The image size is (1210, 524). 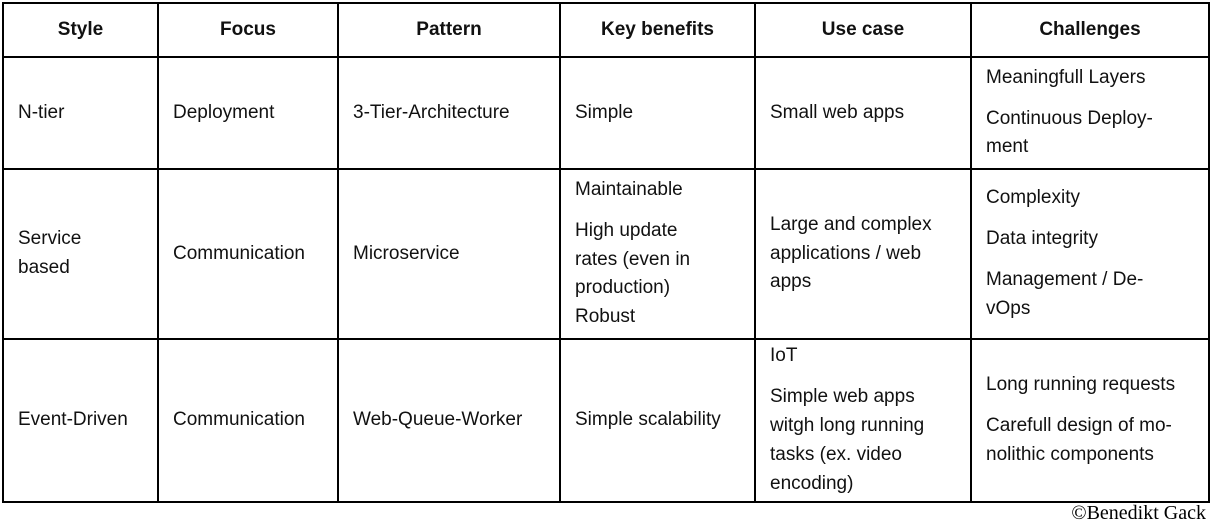 What do you see at coordinates (438, 420) in the screenshot?
I see `cell-text-line: Web-Queue-Worker` at bounding box center [438, 420].